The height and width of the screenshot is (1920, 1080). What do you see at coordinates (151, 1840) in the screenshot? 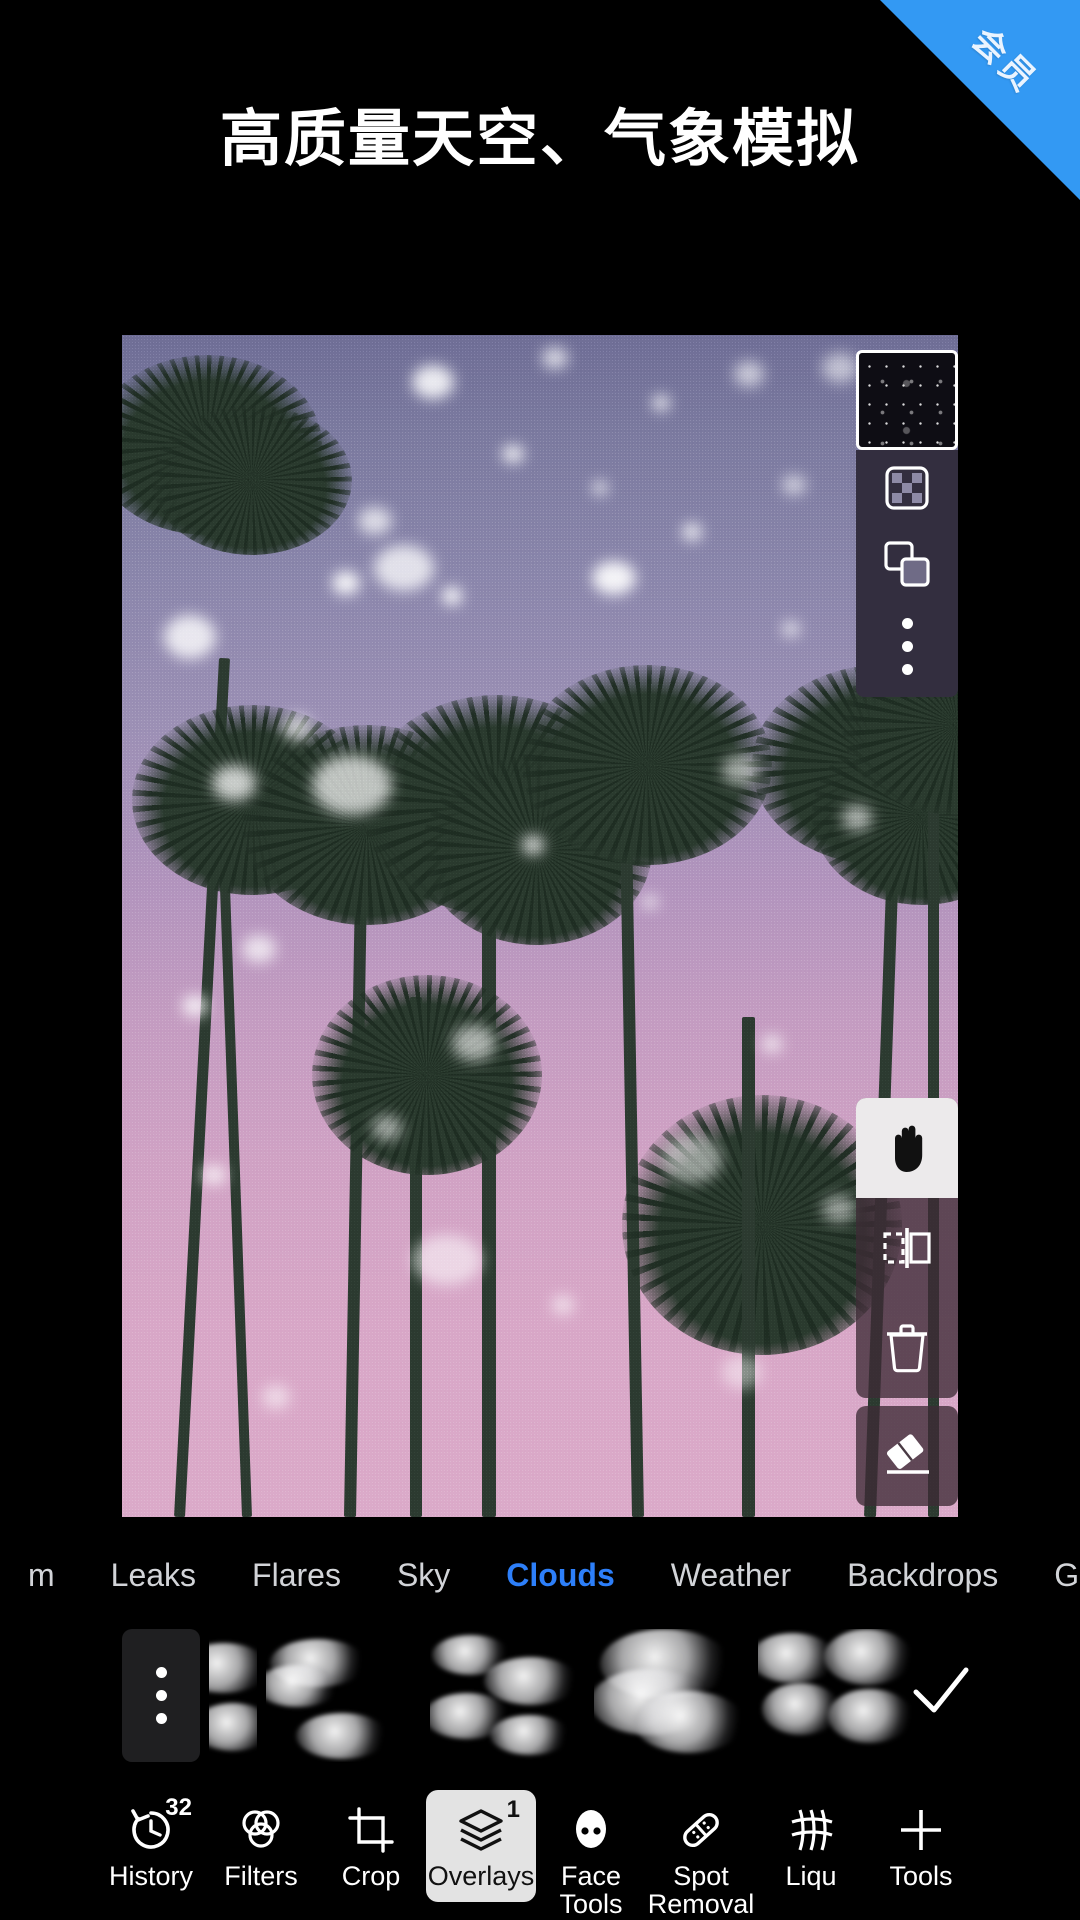
I see `toolbar-history: 32 History` at bounding box center [151, 1840].